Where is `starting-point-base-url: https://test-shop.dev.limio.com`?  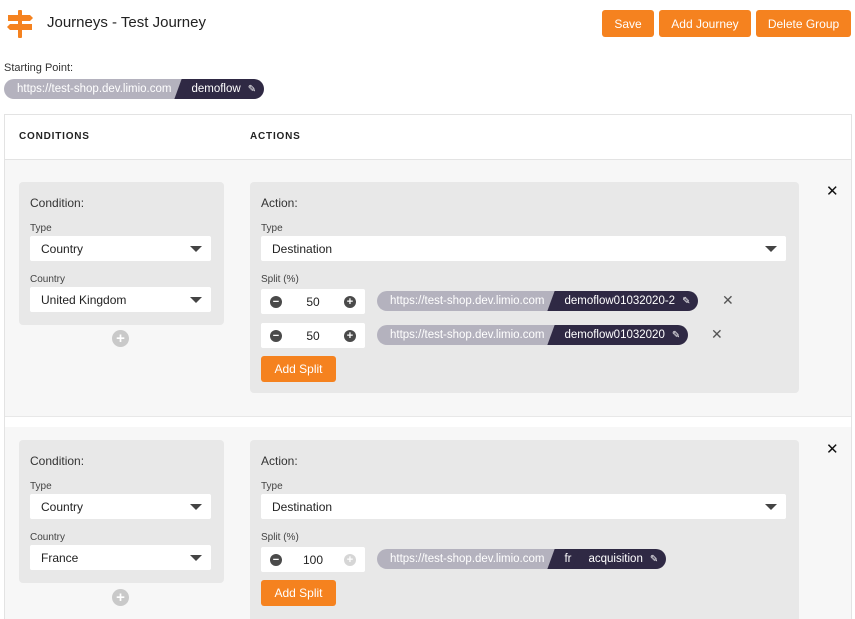
starting-point-base-url: https://test-shop.dev.limio.com is located at coordinates (94, 89).